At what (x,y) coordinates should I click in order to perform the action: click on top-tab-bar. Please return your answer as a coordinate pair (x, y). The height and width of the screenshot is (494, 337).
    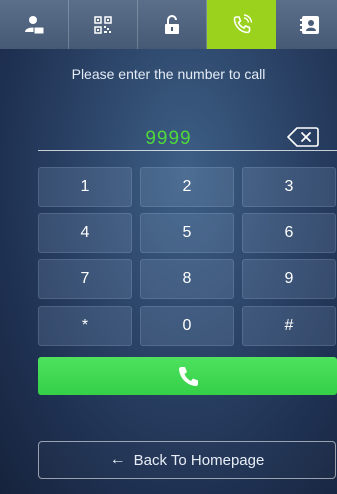
    Looking at the image, I should click on (168, 24).